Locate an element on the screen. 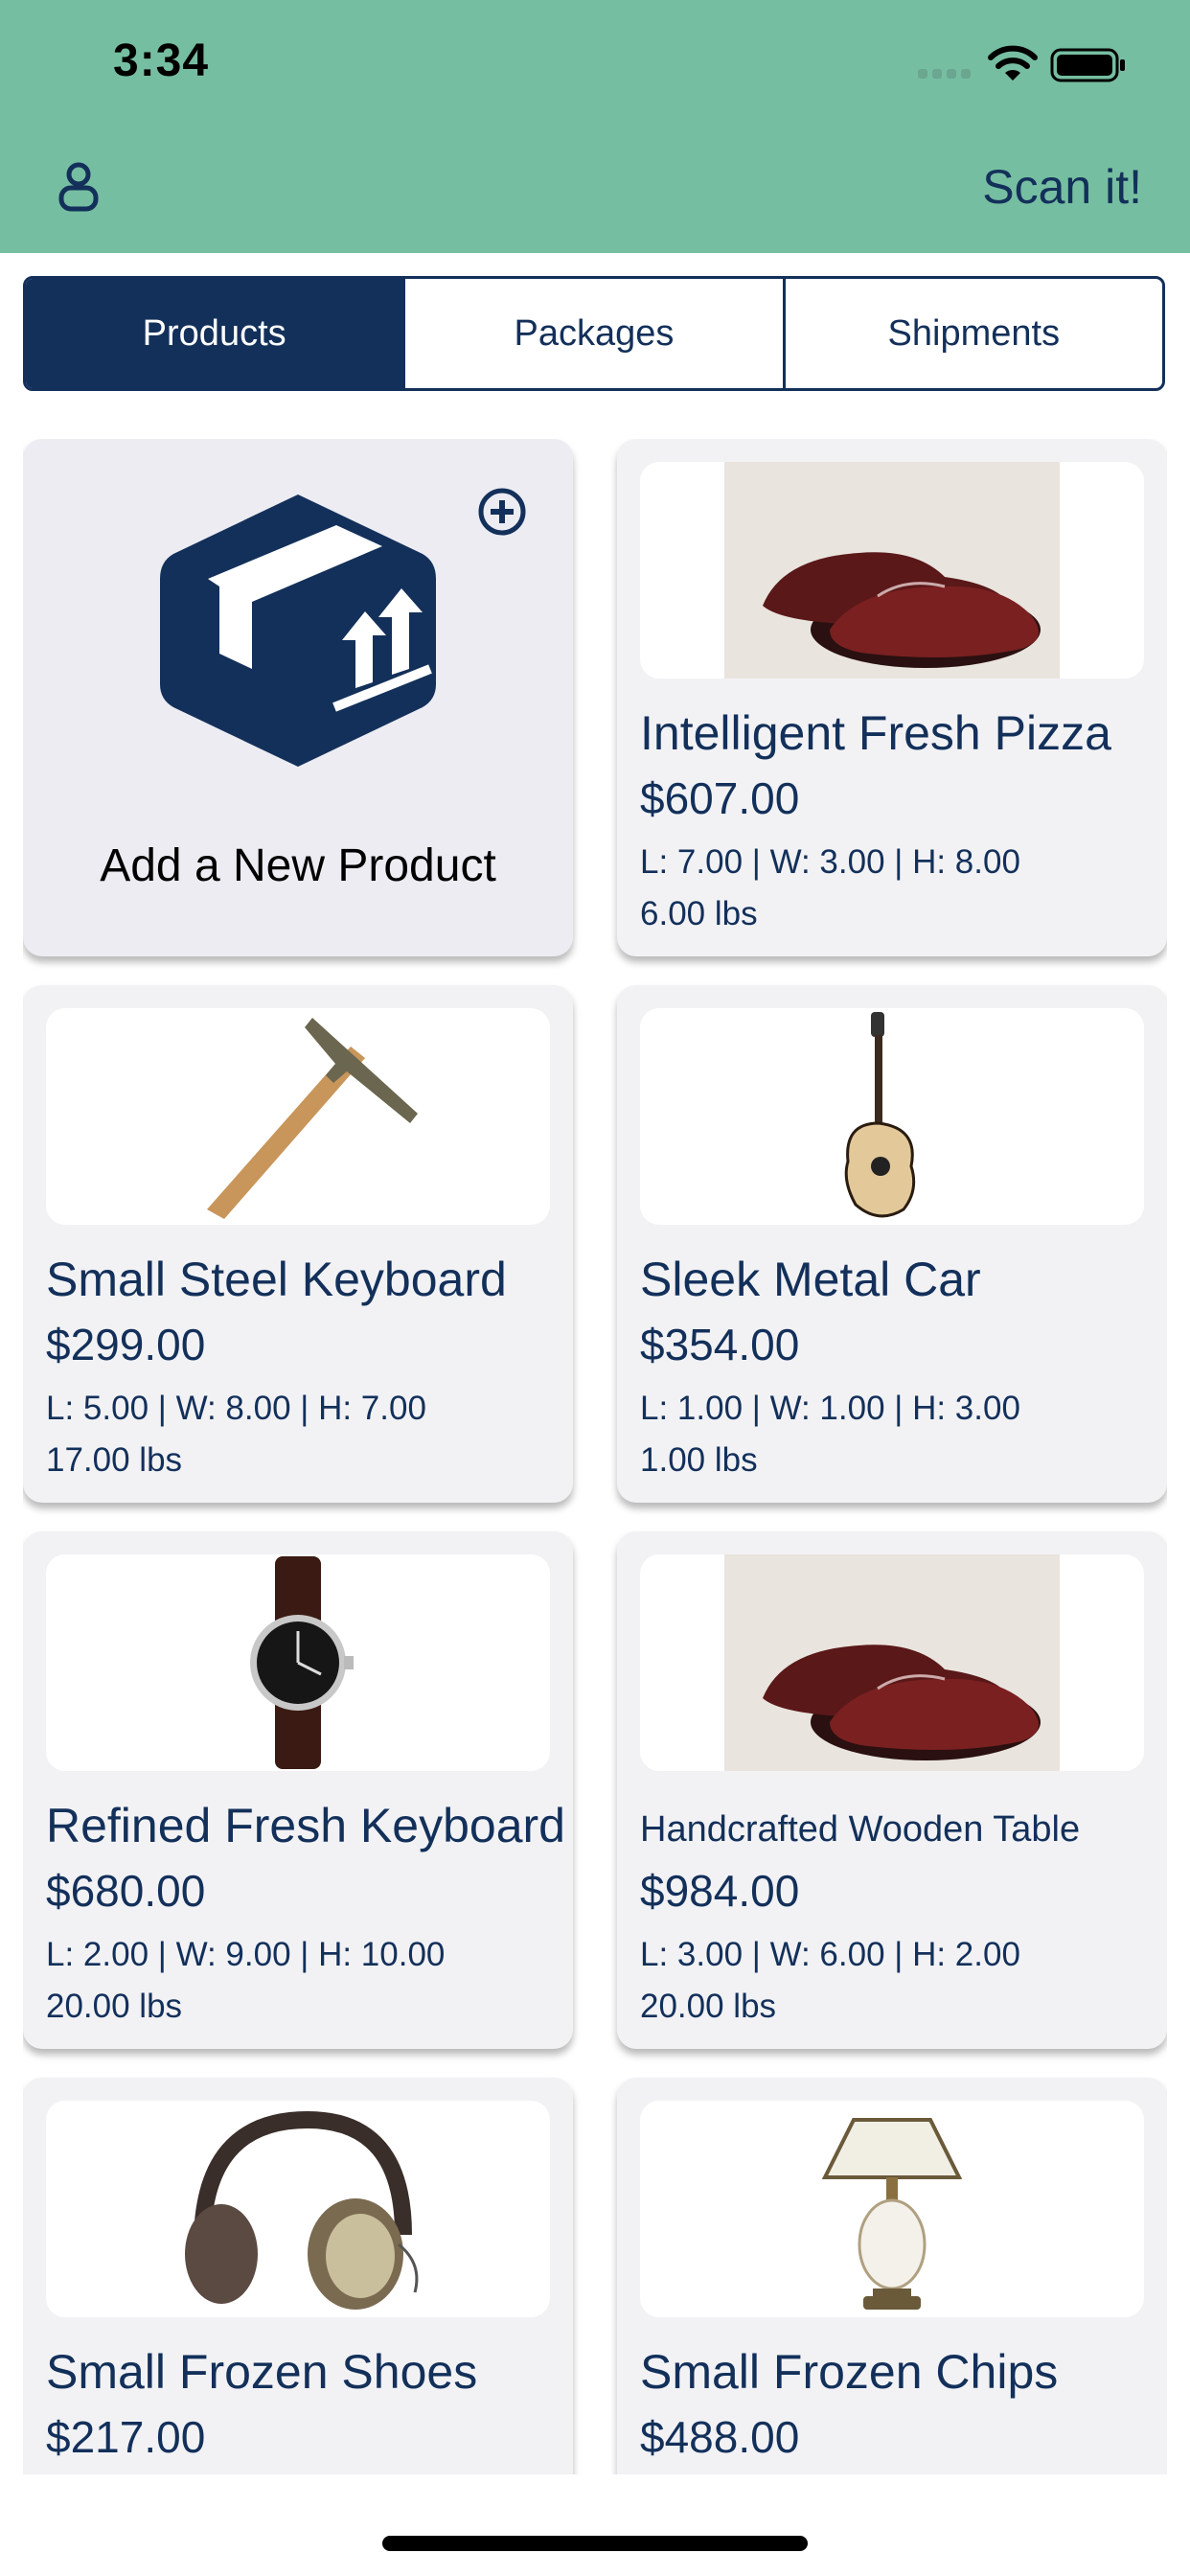 This screenshot has width=1190, height=2576. product-dimensions: L: 1.00 | W: 1.00 | H: 3.00 is located at coordinates (830, 1408).